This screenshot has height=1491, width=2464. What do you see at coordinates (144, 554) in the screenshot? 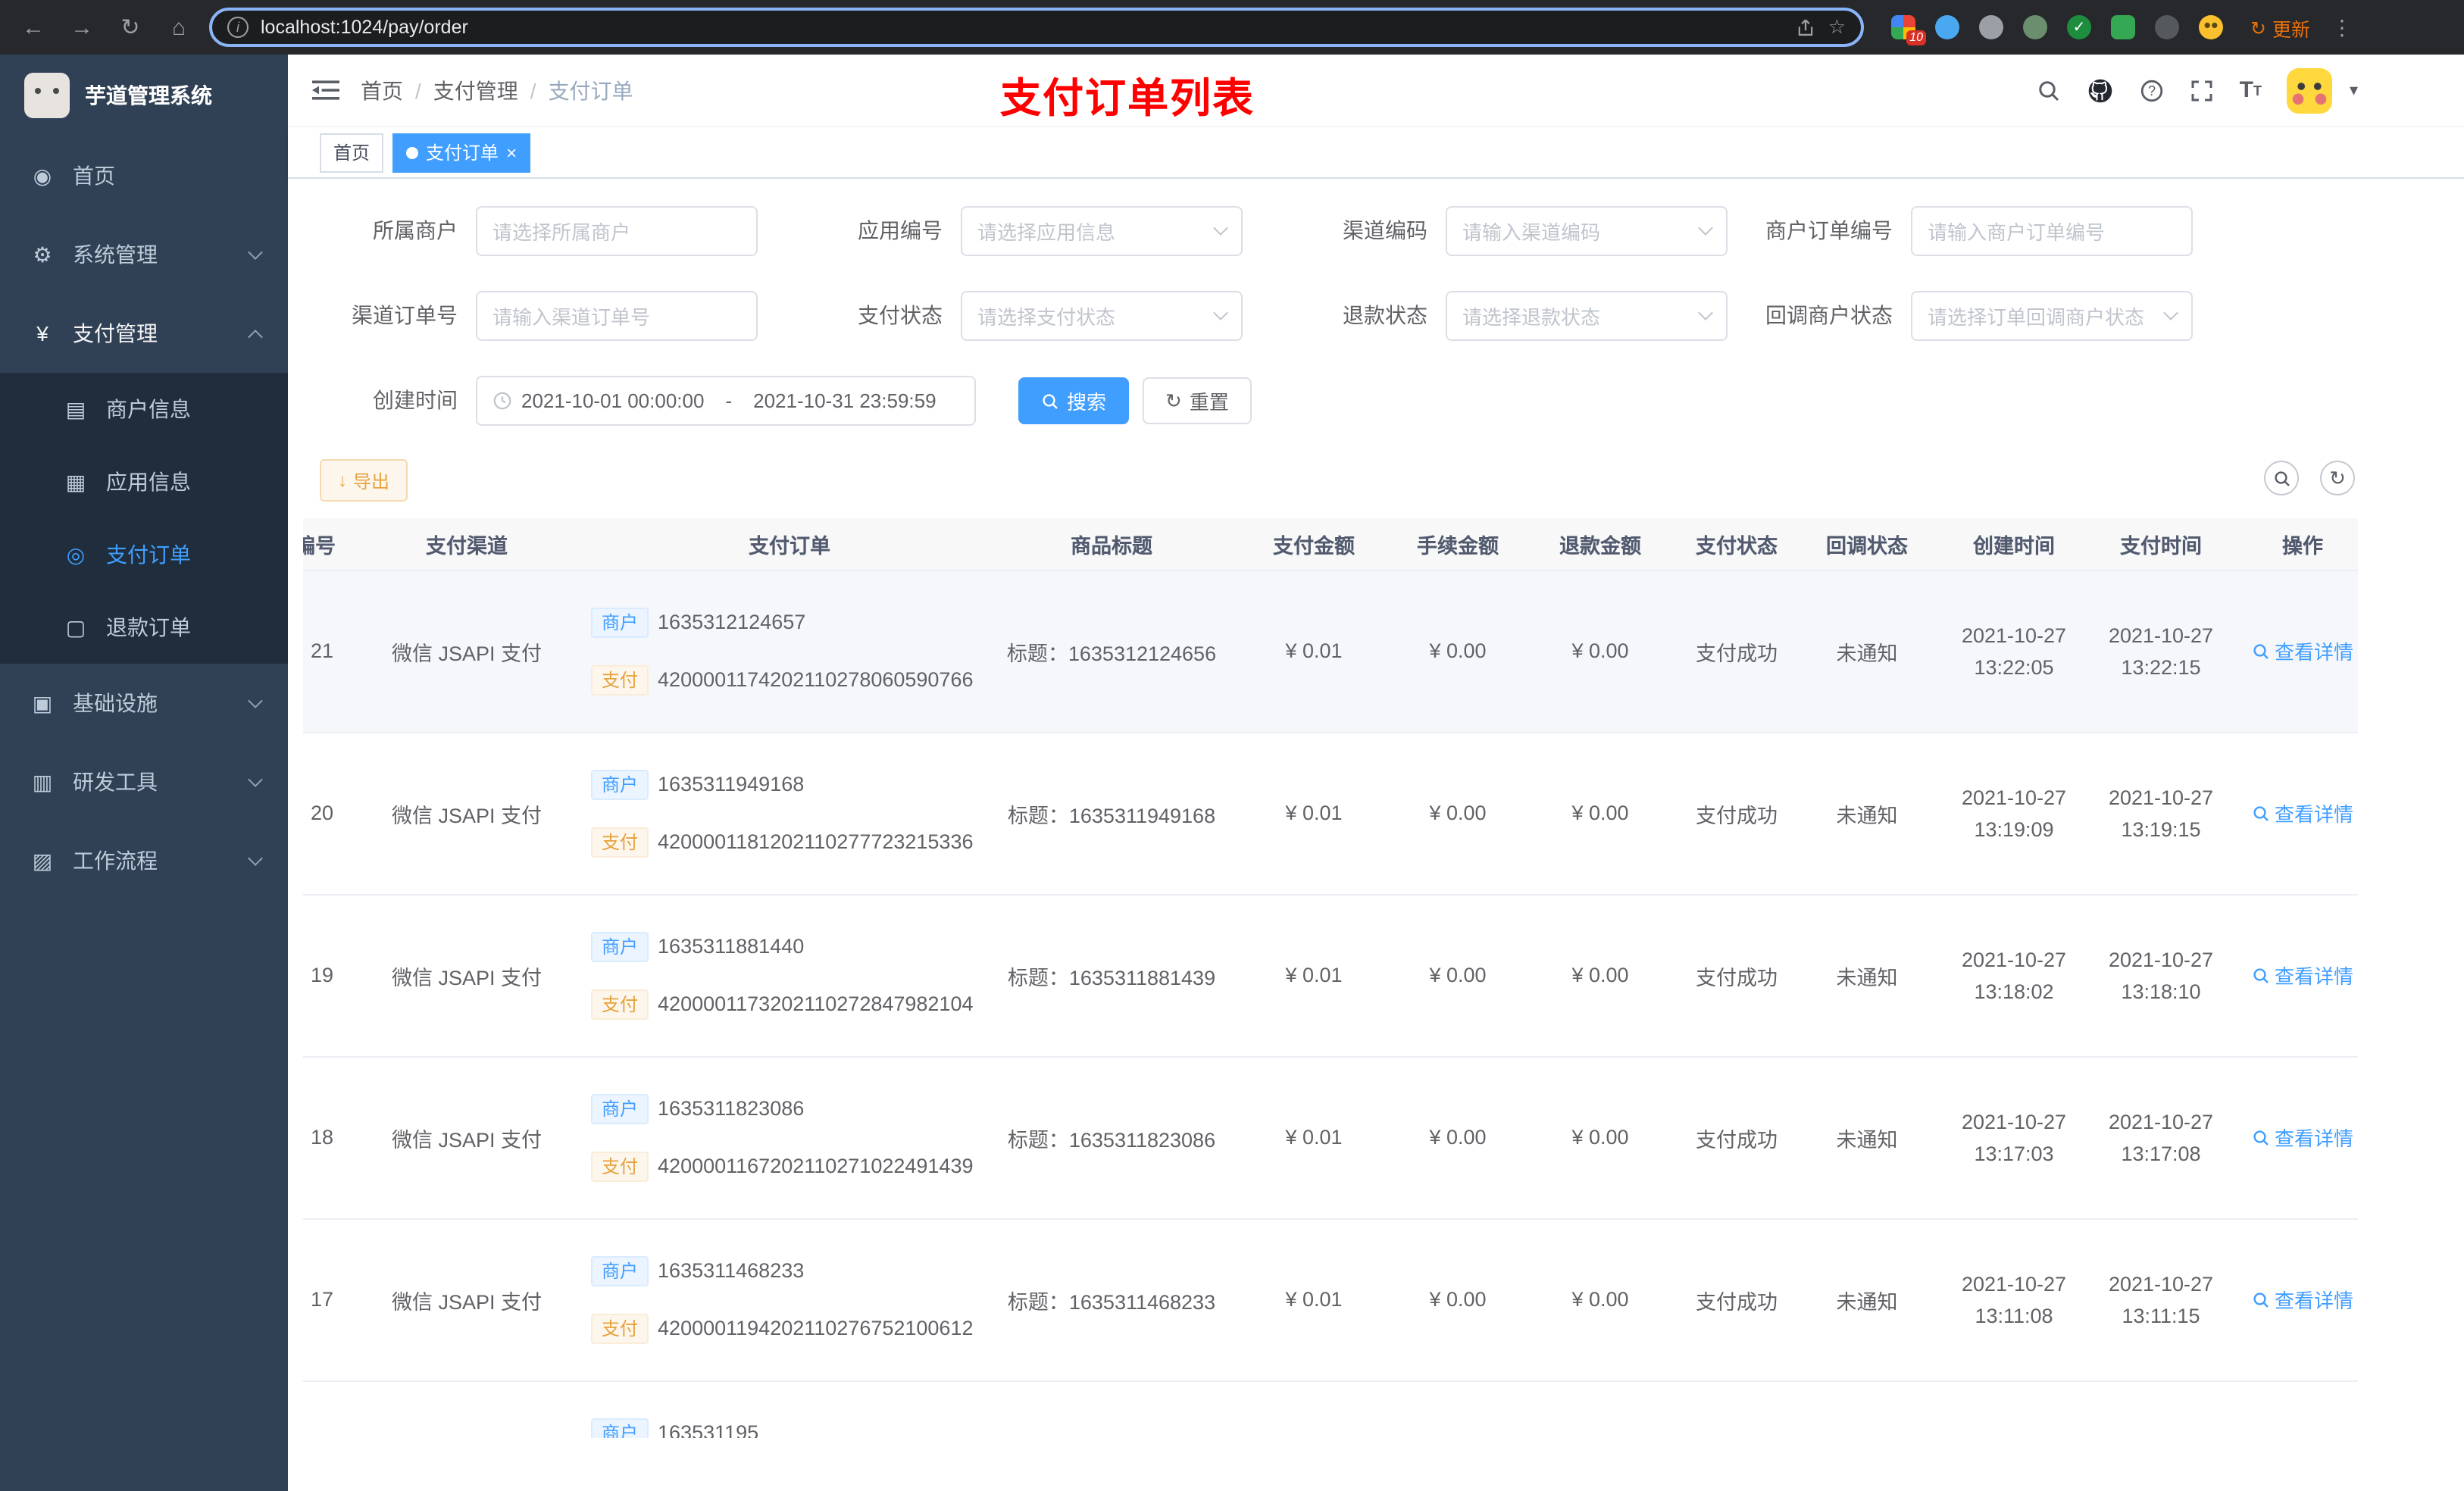
I see `sidebar-item-pay-order: ◎ 支付订单` at bounding box center [144, 554].